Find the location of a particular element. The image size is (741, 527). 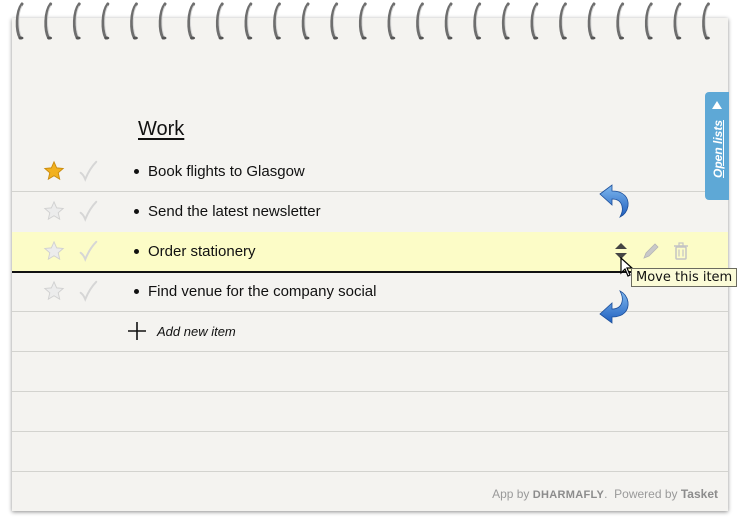

add-item-label: Add new item is located at coordinates (196, 331).